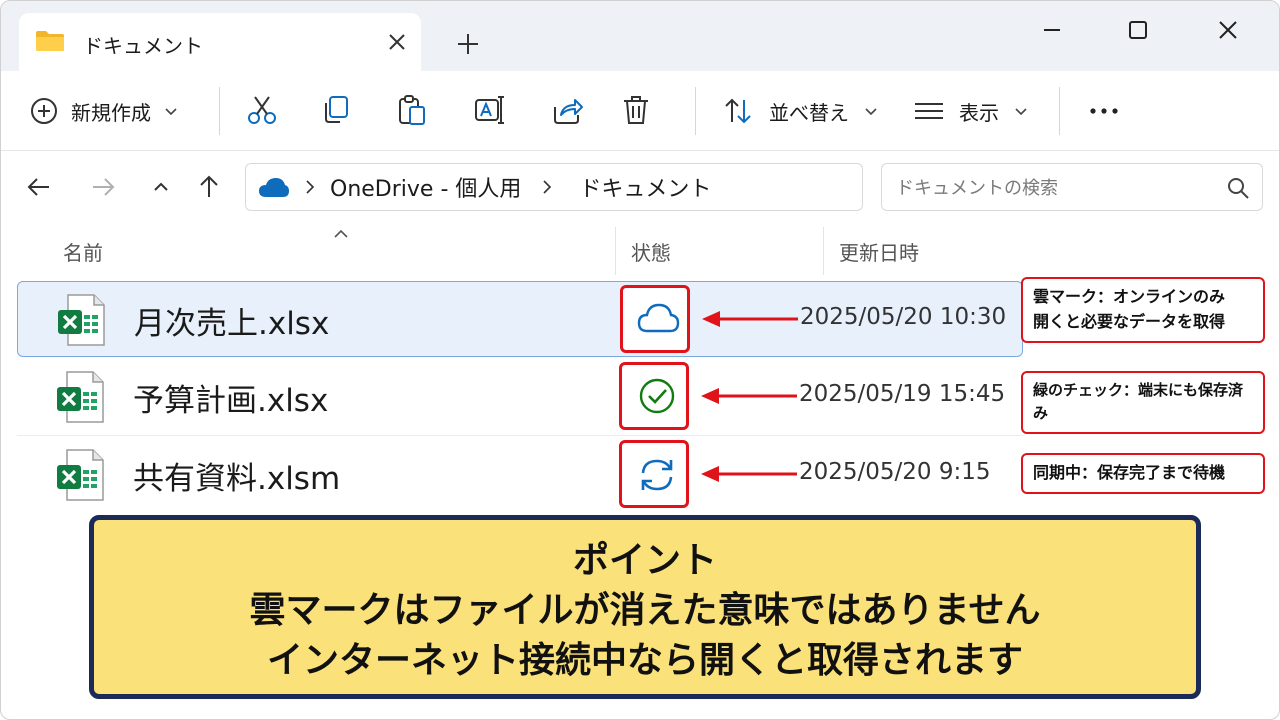 The width and height of the screenshot is (1280, 720). What do you see at coordinates (1129, 472) in the screenshot?
I see `callout-text: 同期中：保存完了まで待機` at bounding box center [1129, 472].